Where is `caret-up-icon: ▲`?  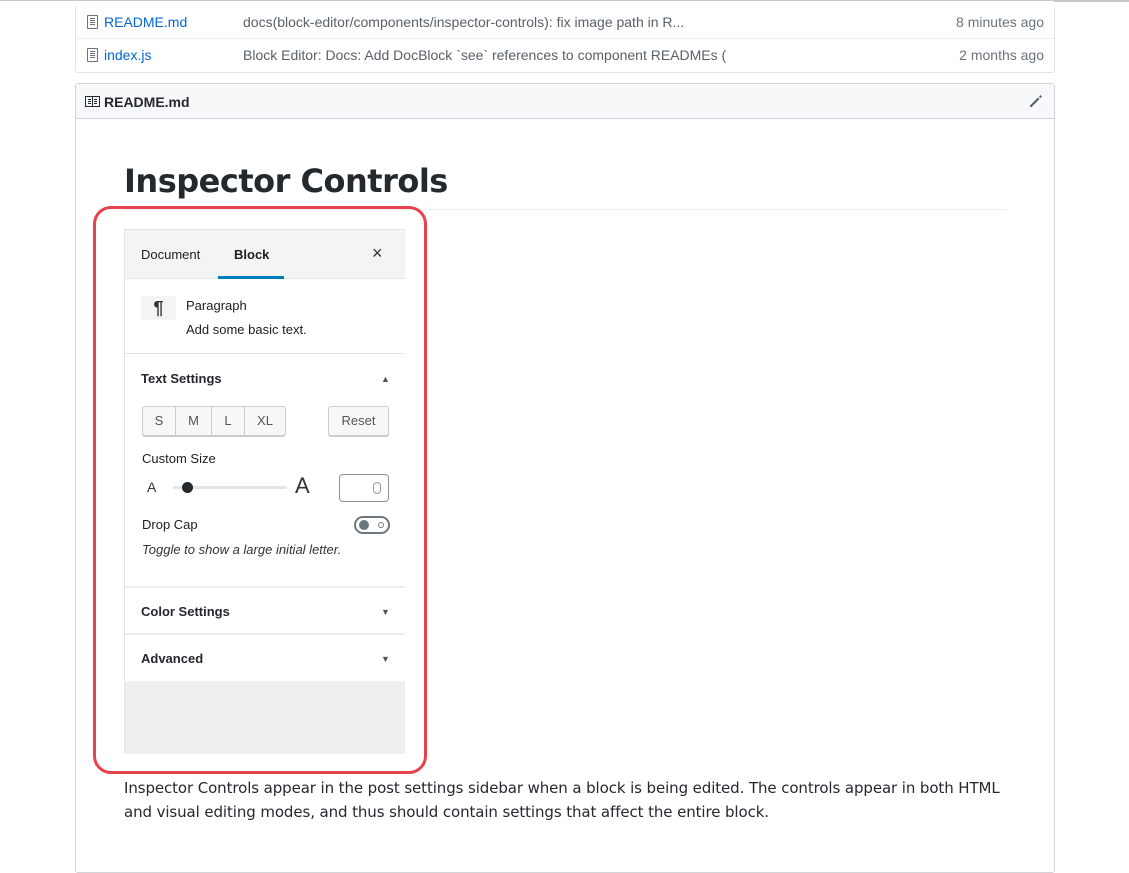 caret-up-icon: ▲ is located at coordinates (385, 379).